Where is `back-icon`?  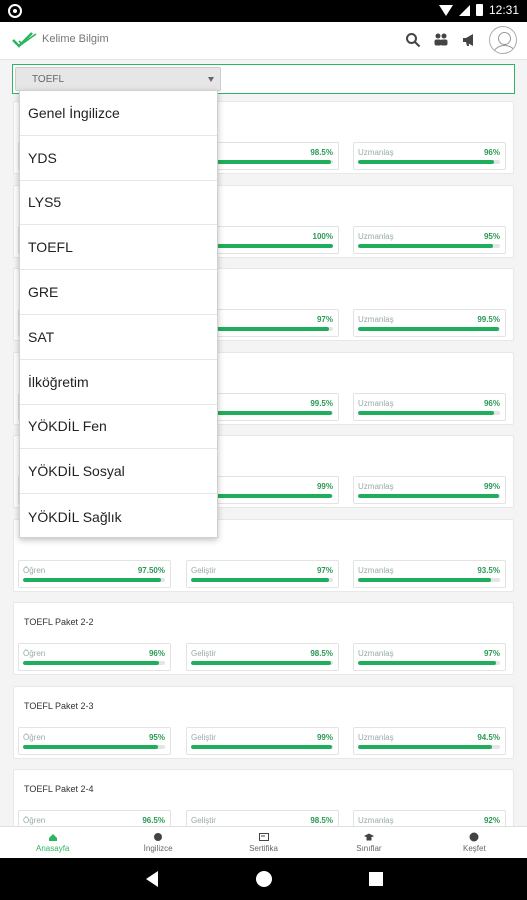 back-icon is located at coordinates (152, 879).